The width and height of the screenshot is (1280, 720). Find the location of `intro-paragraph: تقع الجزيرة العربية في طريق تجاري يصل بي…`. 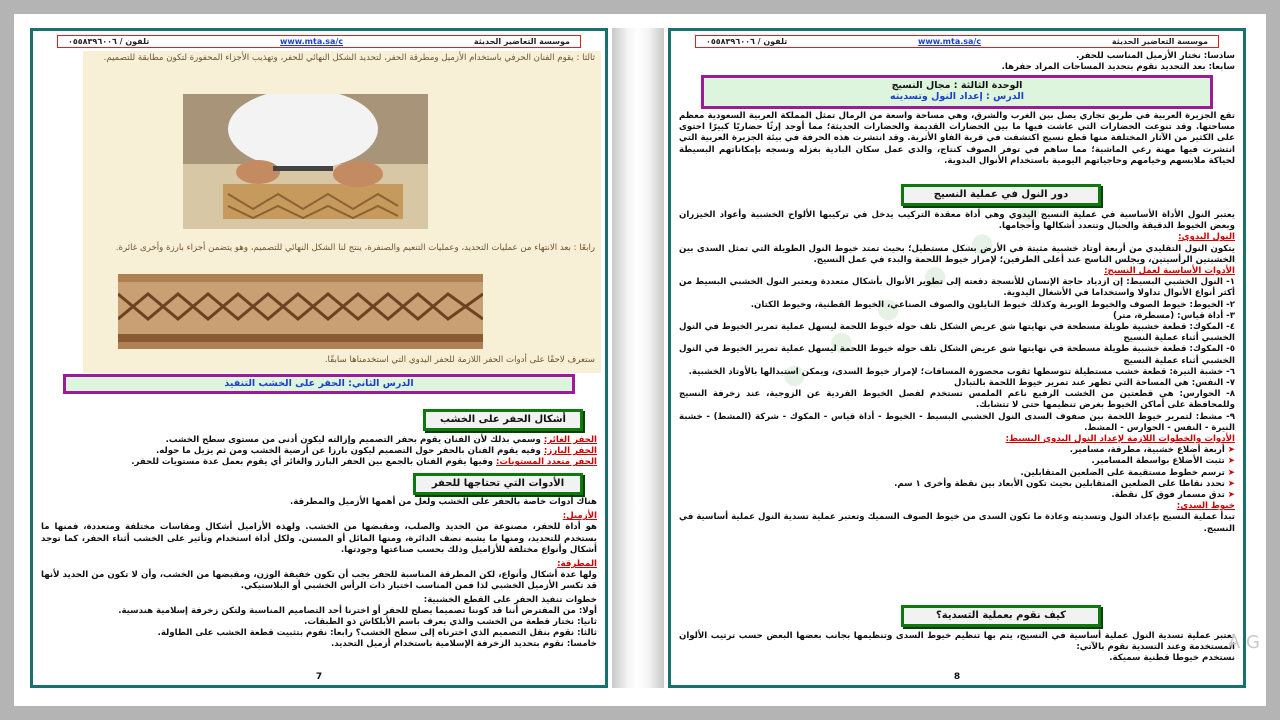

intro-paragraph: تقع الجزيرة العربية في طريق تجاري يصل بي… is located at coordinates (957, 138).